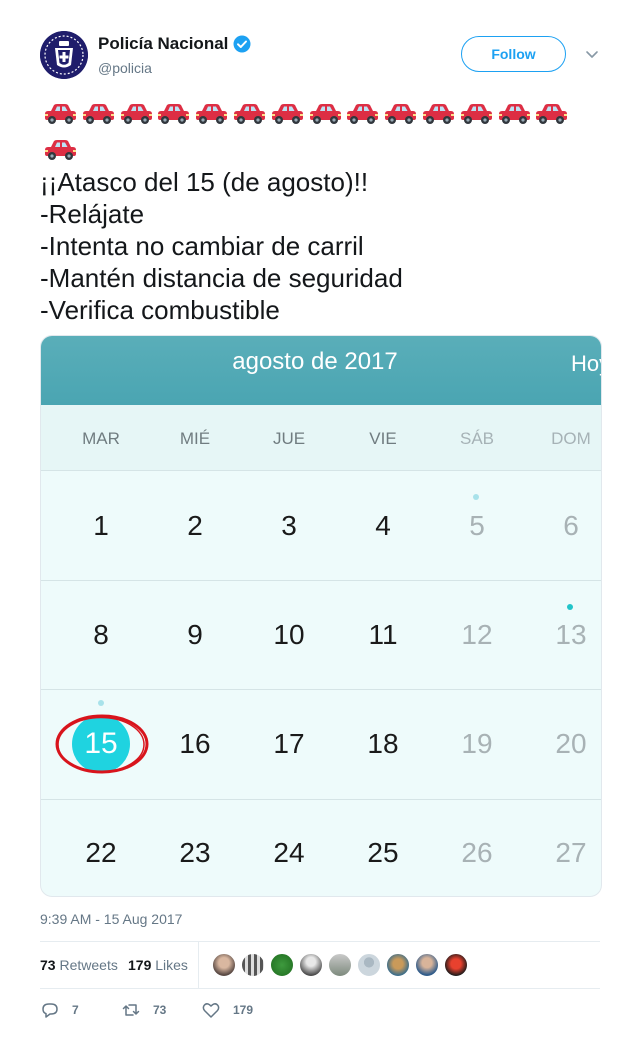 Image resolution: width=640 pixels, height=1050 pixels. Describe the element at coordinates (101, 526) in the screenshot. I see `calendar-day: 1` at that location.